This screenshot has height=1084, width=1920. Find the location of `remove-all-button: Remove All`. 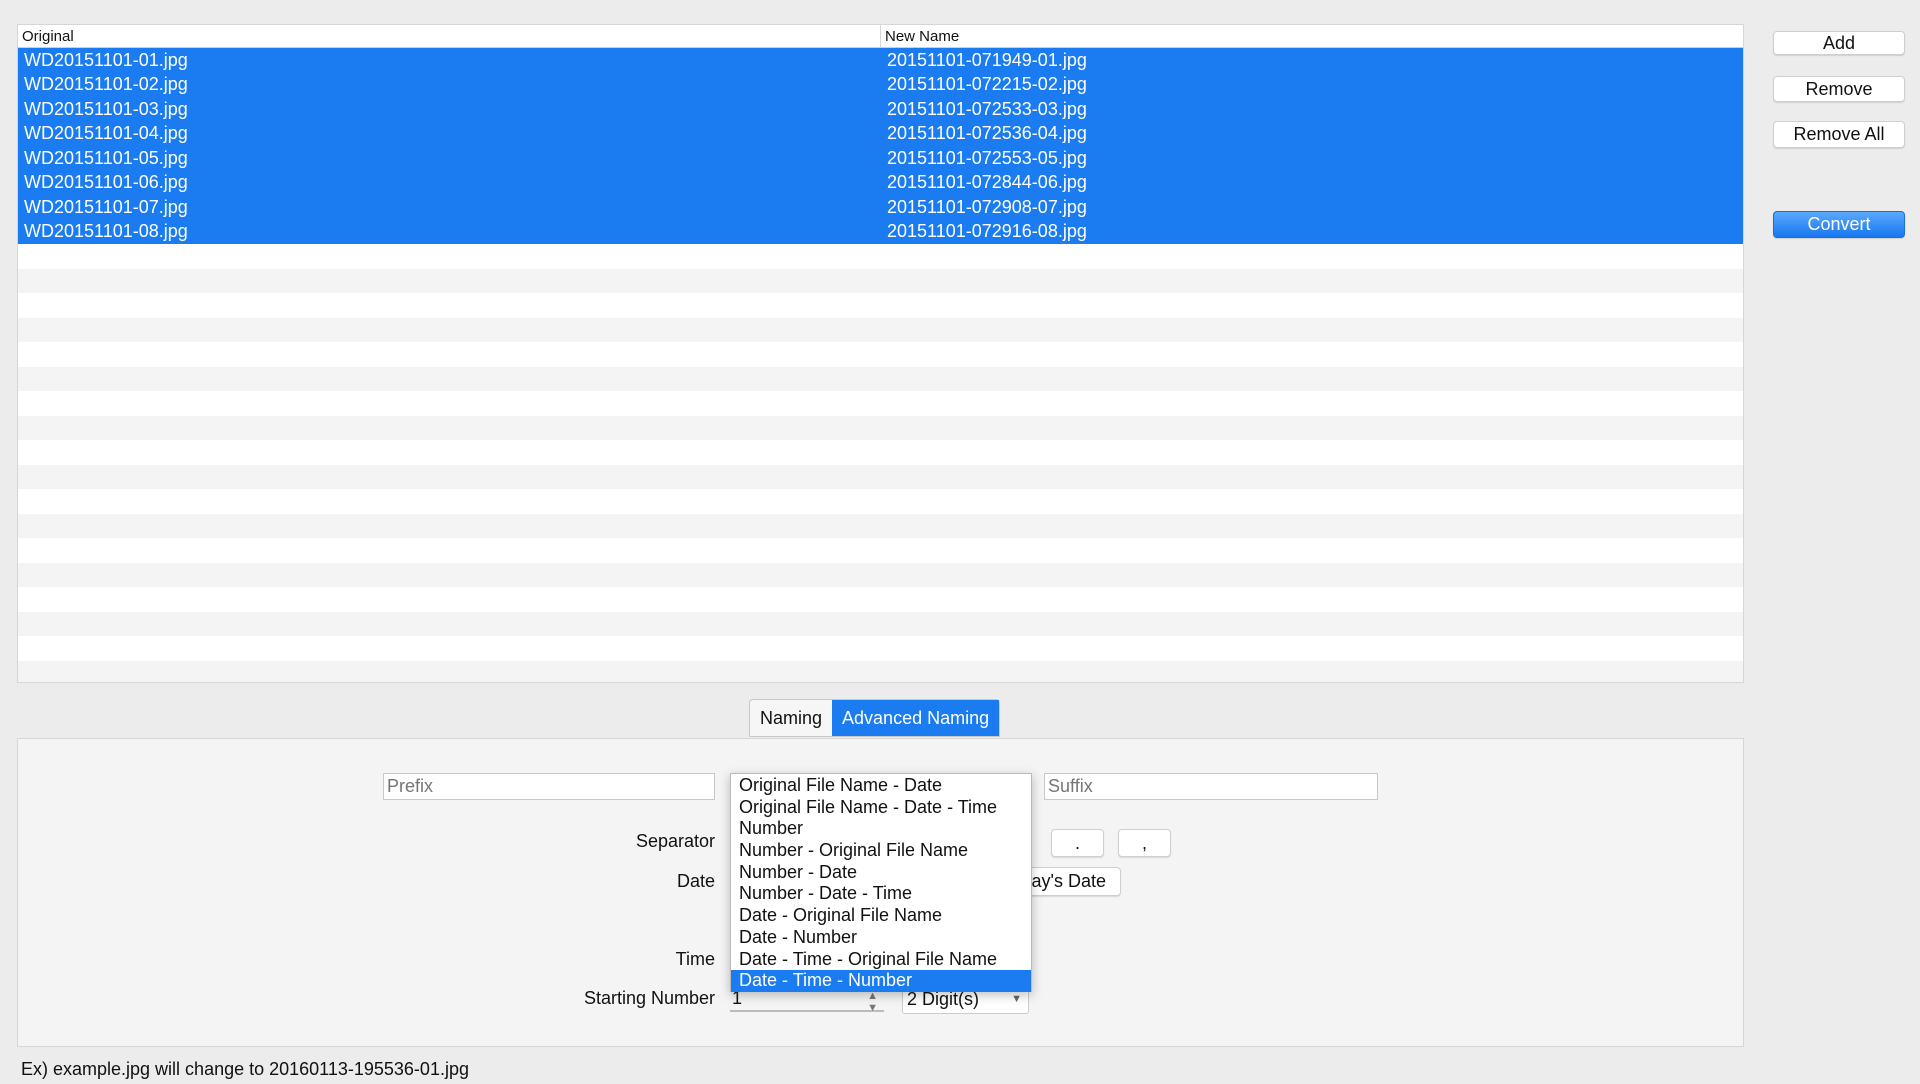

remove-all-button: Remove All is located at coordinates (1839, 134).